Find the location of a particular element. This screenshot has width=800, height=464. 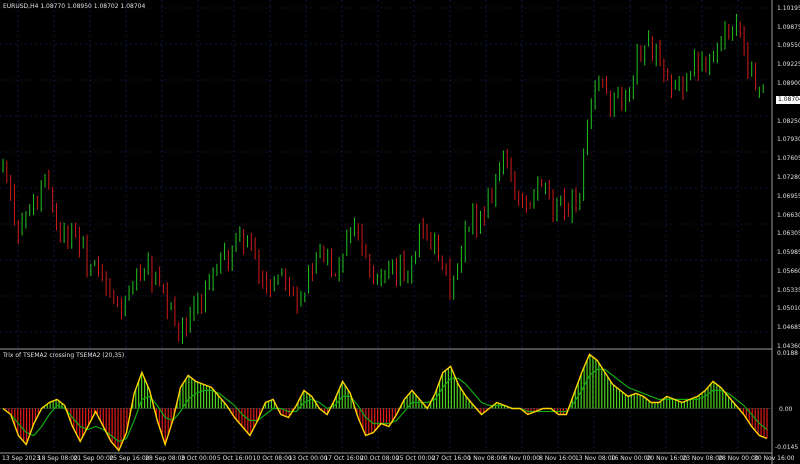

current-price-tag: 1.08704 is located at coordinates (788, 100).